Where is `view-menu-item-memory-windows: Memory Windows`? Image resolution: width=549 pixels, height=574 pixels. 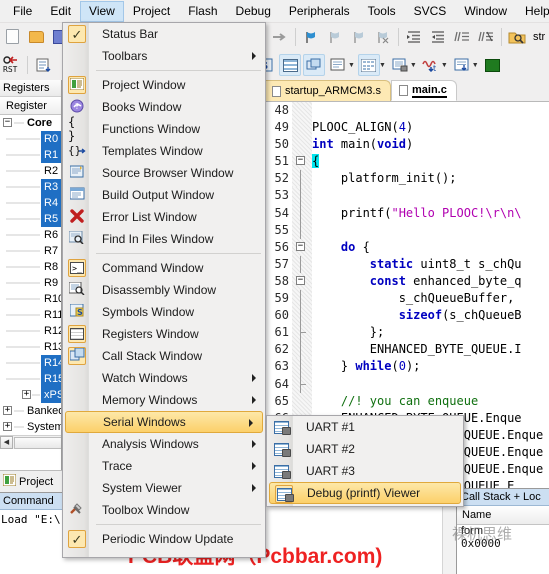 view-menu-item-memory-windows: Memory Windows is located at coordinates (164, 400).